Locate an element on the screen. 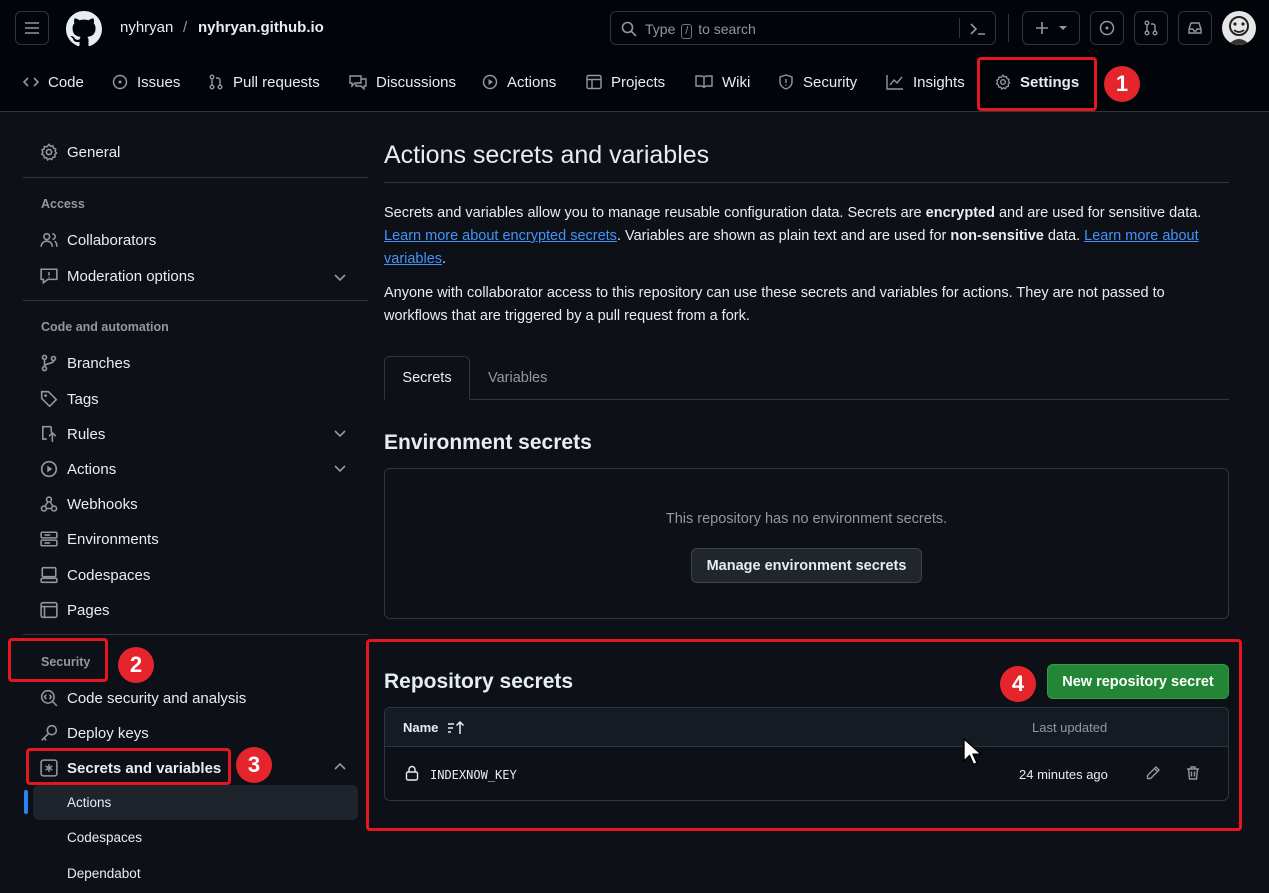  browser-icon is located at coordinates (49, 610).